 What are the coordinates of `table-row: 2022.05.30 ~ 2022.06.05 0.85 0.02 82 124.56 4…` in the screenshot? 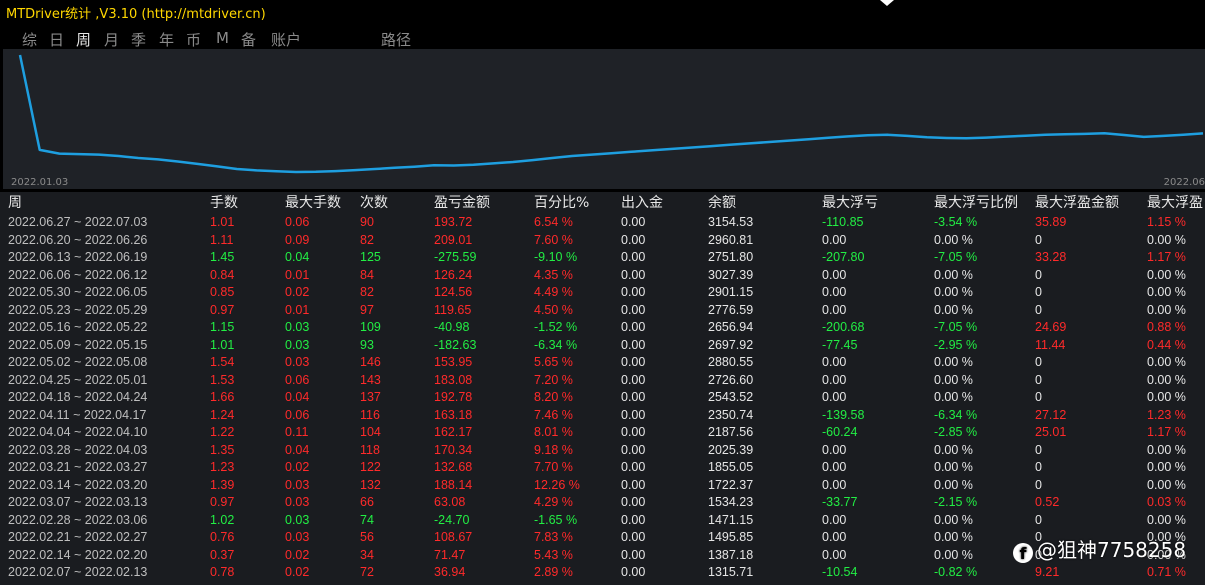 It's located at (602, 293).